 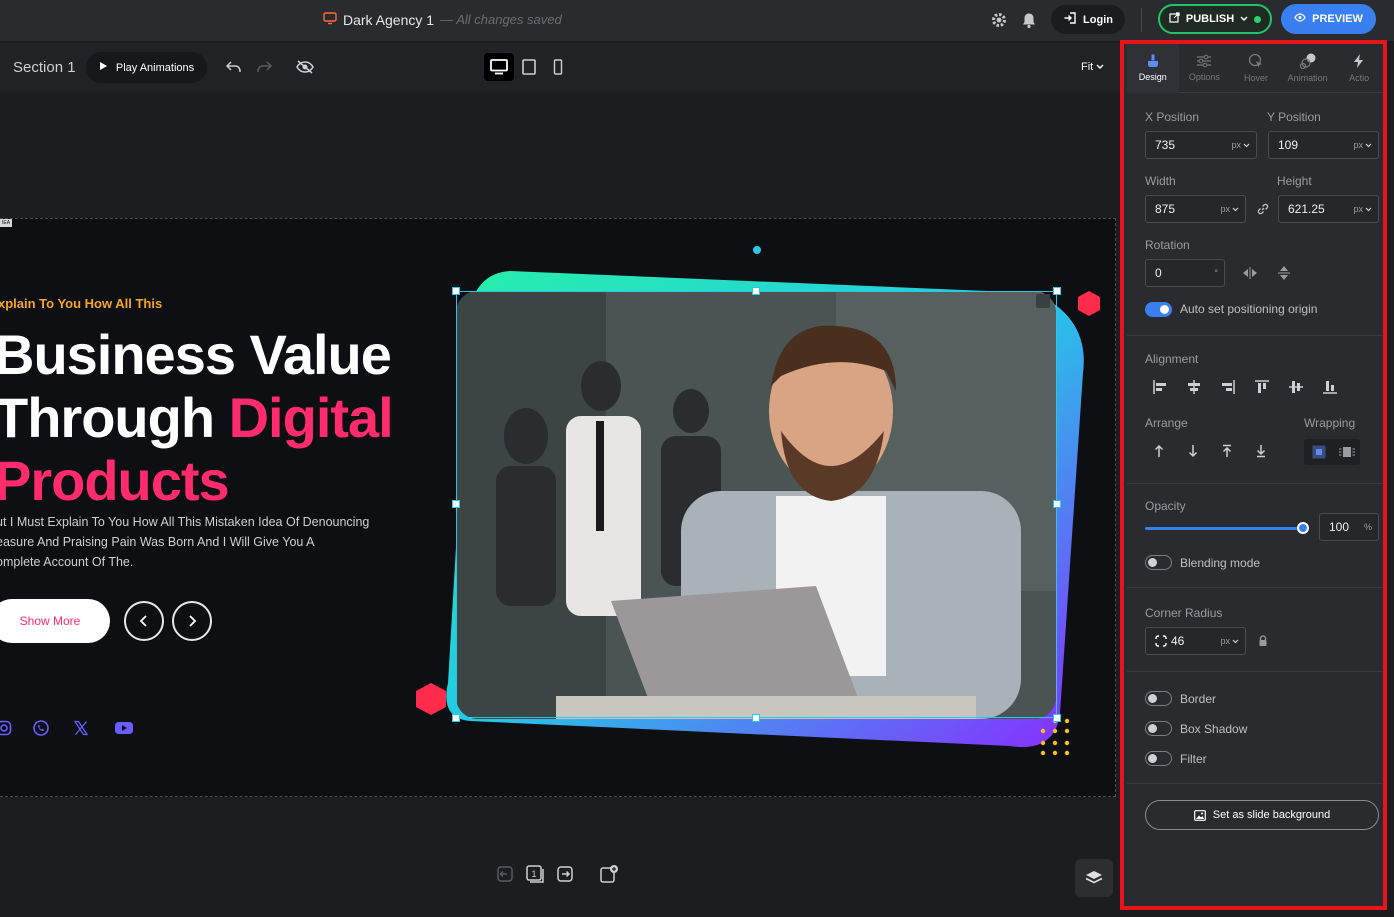 I want to click on tab-actions: Actio, so click(x=1359, y=68).